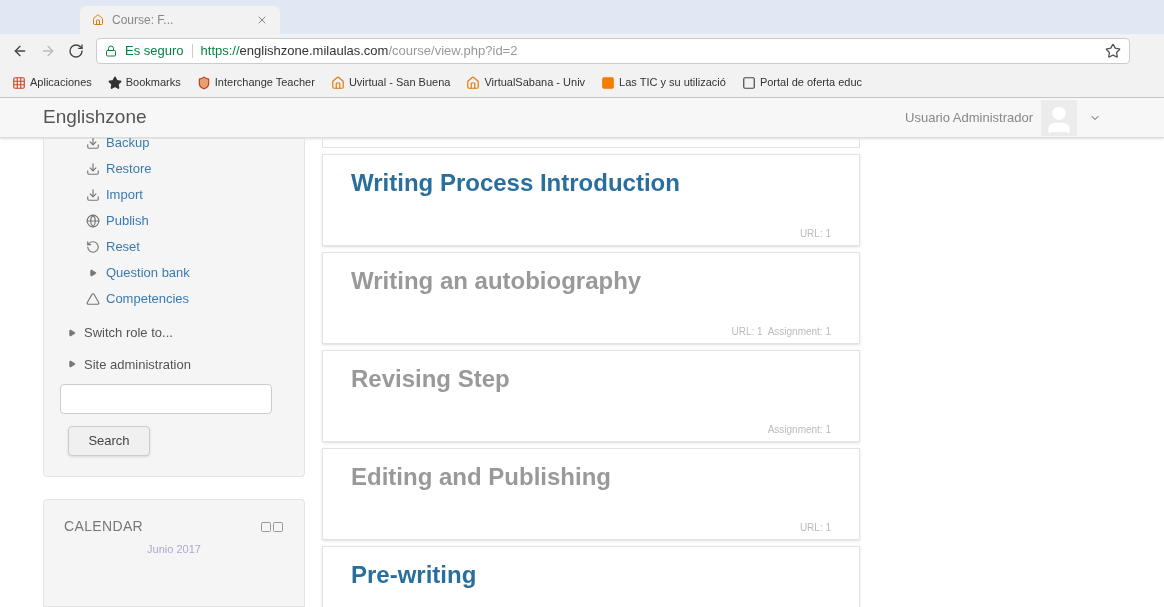 This screenshot has width=1164, height=607. I want to click on bookmark-item: Portal de oferta educ, so click(801, 82).